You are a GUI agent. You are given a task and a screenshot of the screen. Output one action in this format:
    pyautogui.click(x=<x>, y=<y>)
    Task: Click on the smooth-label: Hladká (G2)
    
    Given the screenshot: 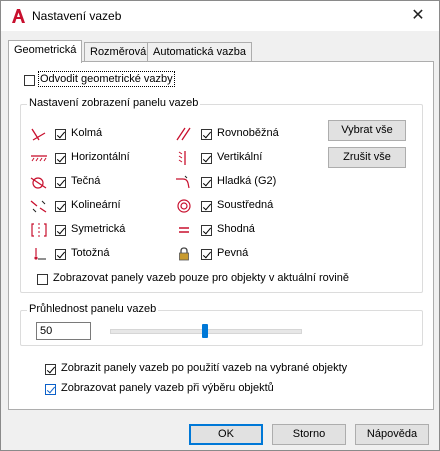 What is the action you would take?
    pyautogui.click(x=247, y=181)
    